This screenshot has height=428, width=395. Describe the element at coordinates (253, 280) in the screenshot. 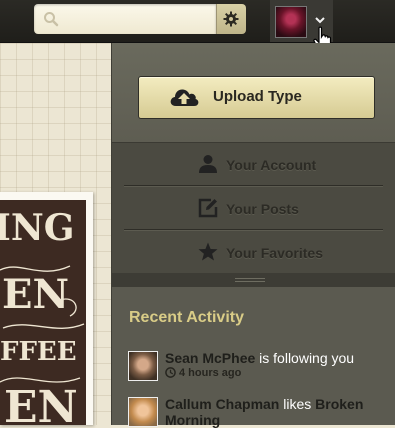

I see `panel-resize-grip` at that location.